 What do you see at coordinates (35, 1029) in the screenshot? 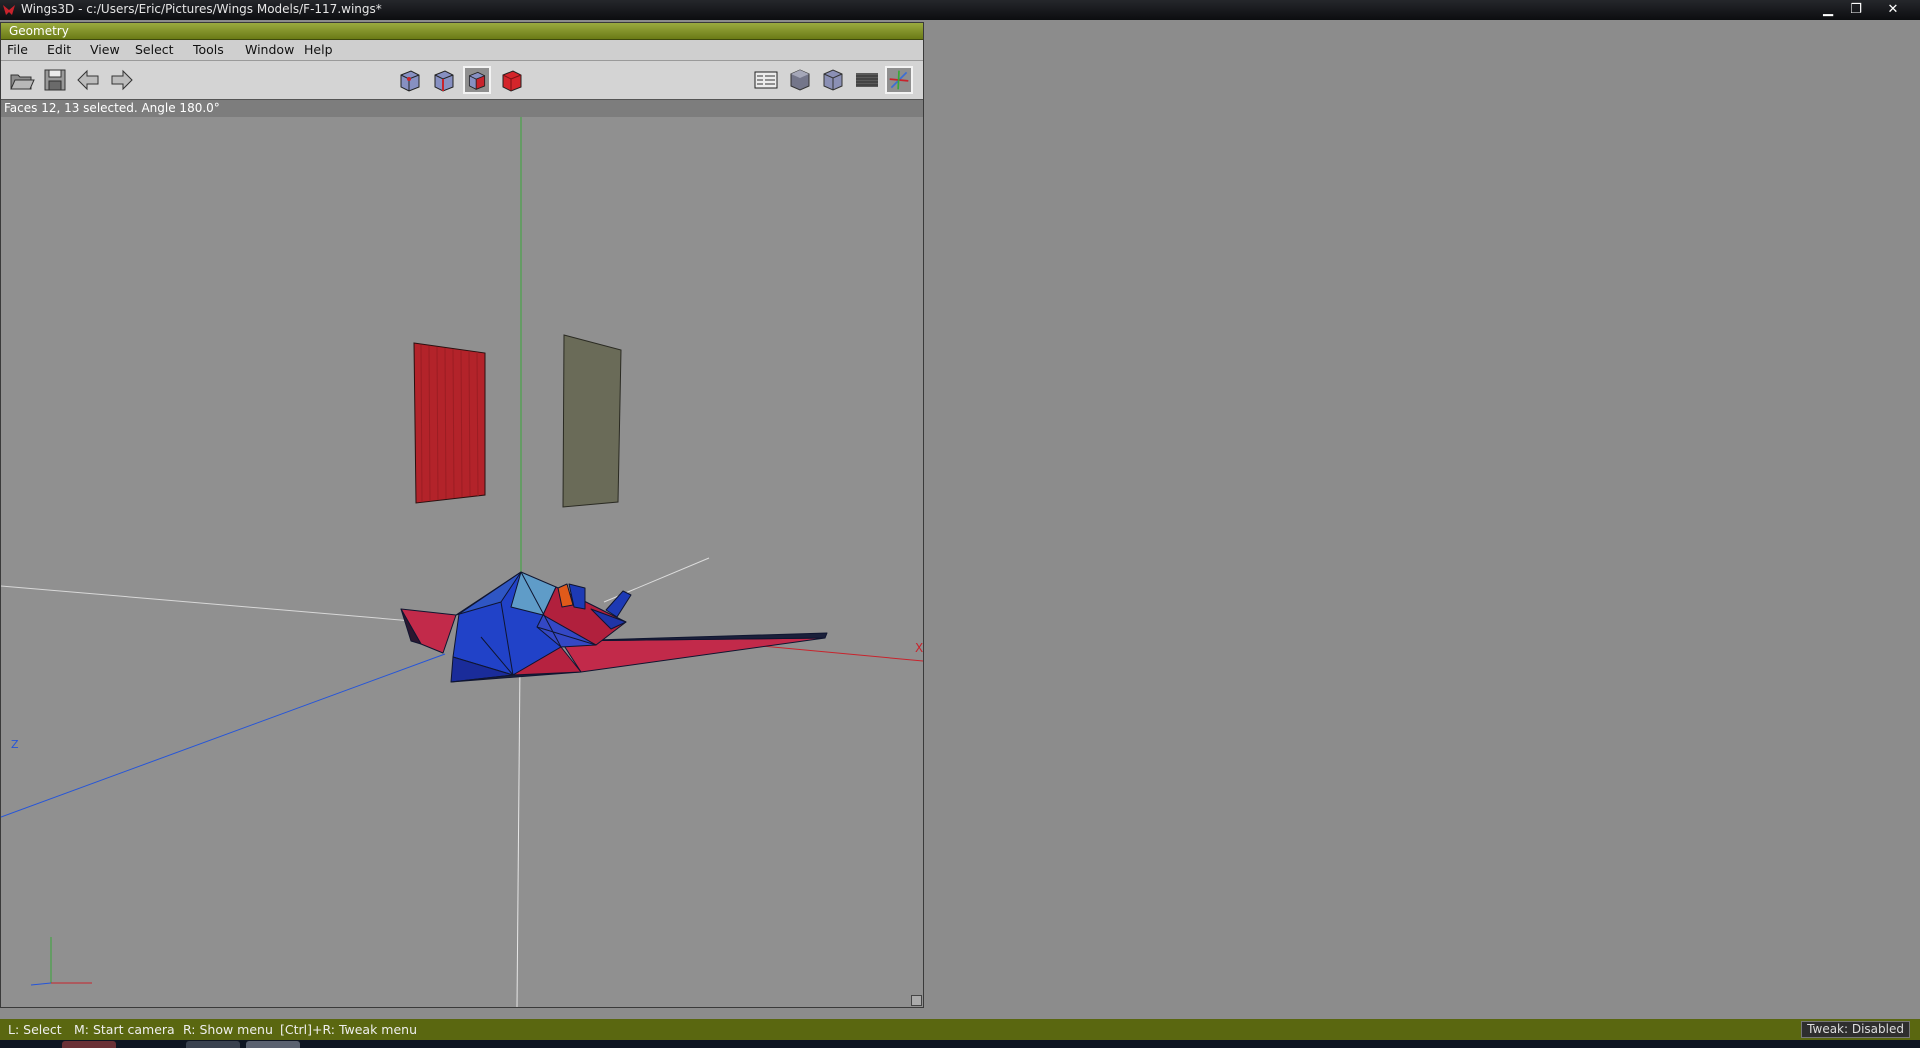
I see `hint-left-click: L: Select` at bounding box center [35, 1029].